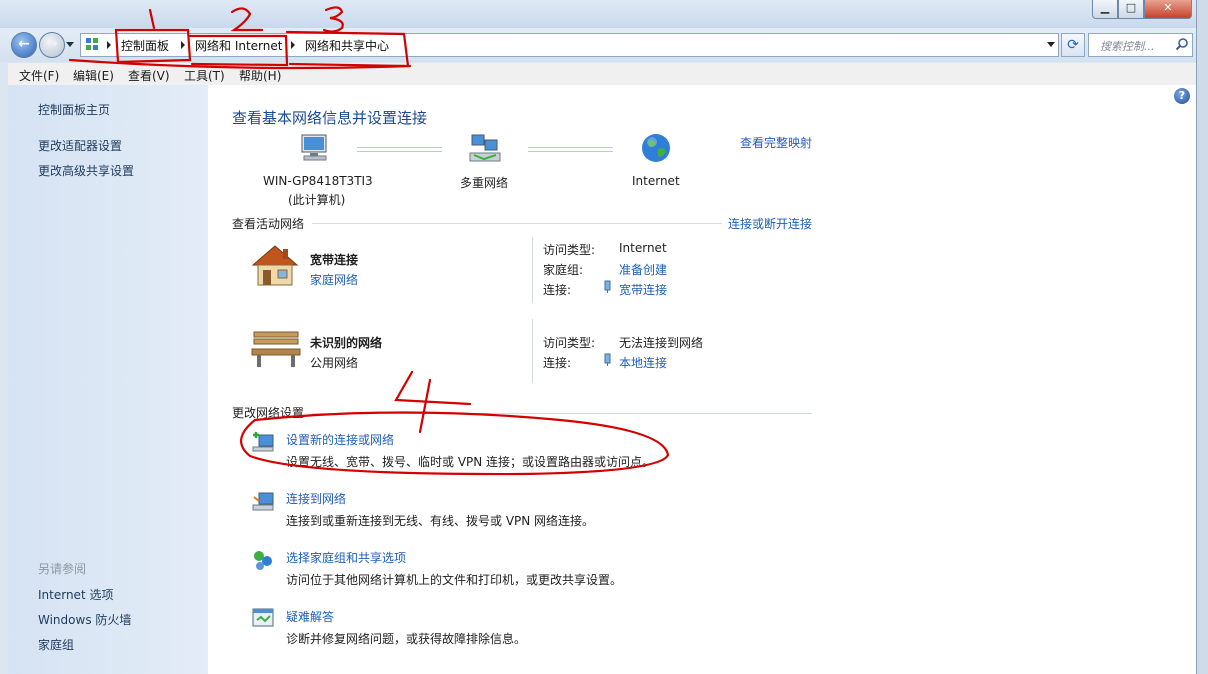 Image resolution: width=1208 pixels, height=674 pixels. I want to click on menu-bar: 文件(F) 编辑(E) 查看(V) 工具(T) 帮助(H), so click(602, 74).